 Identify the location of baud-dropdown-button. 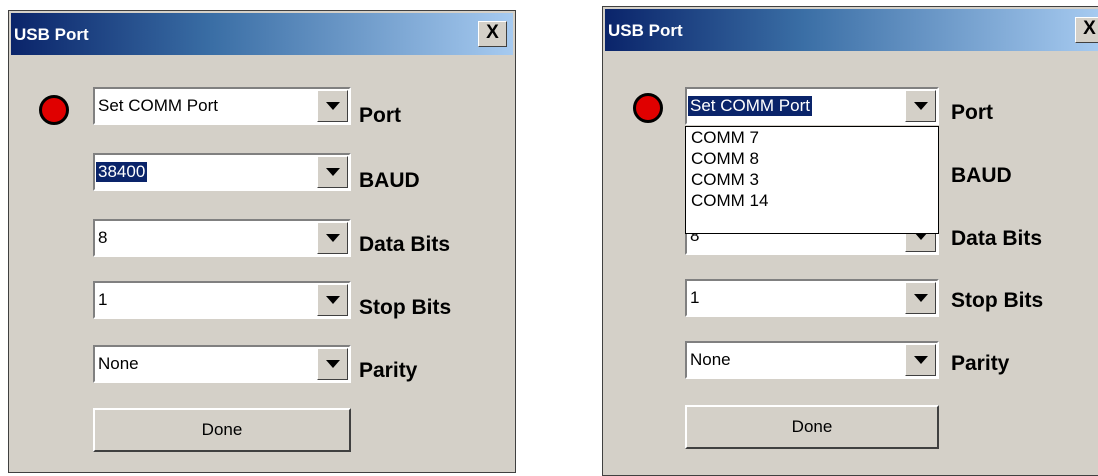
(332, 172).